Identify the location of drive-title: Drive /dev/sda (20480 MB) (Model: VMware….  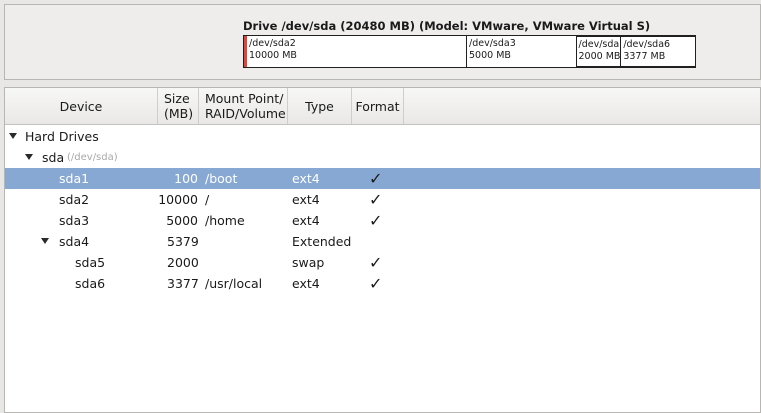
(447, 26).